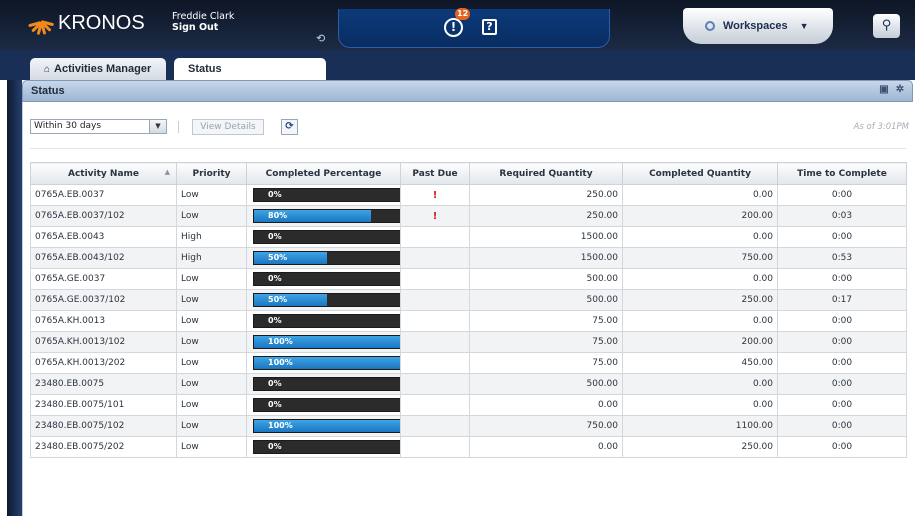  Describe the element at coordinates (468, 447) in the screenshot. I see `table-row: 23480.EB.0075/202 Low 0% 0.00 250.00 0:00` at that location.